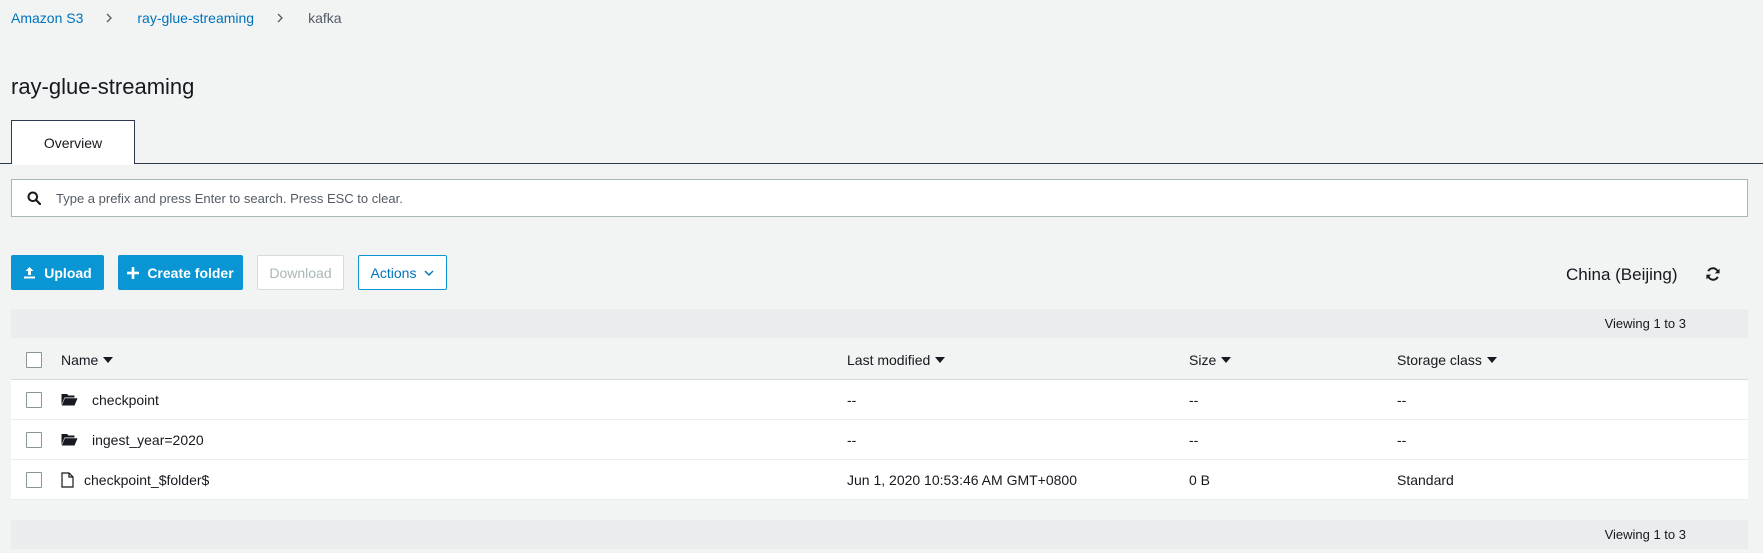 The width and height of the screenshot is (1763, 553). What do you see at coordinates (190, 272) in the screenshot?
I see `create-folder-button-label: Create folder` at bounding box center [190, 272].